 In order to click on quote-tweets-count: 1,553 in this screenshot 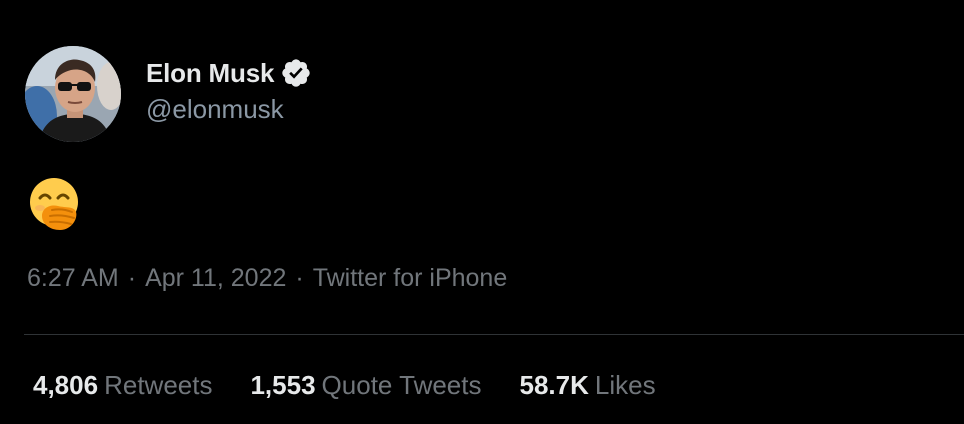, I will do `click(283, 385)`.